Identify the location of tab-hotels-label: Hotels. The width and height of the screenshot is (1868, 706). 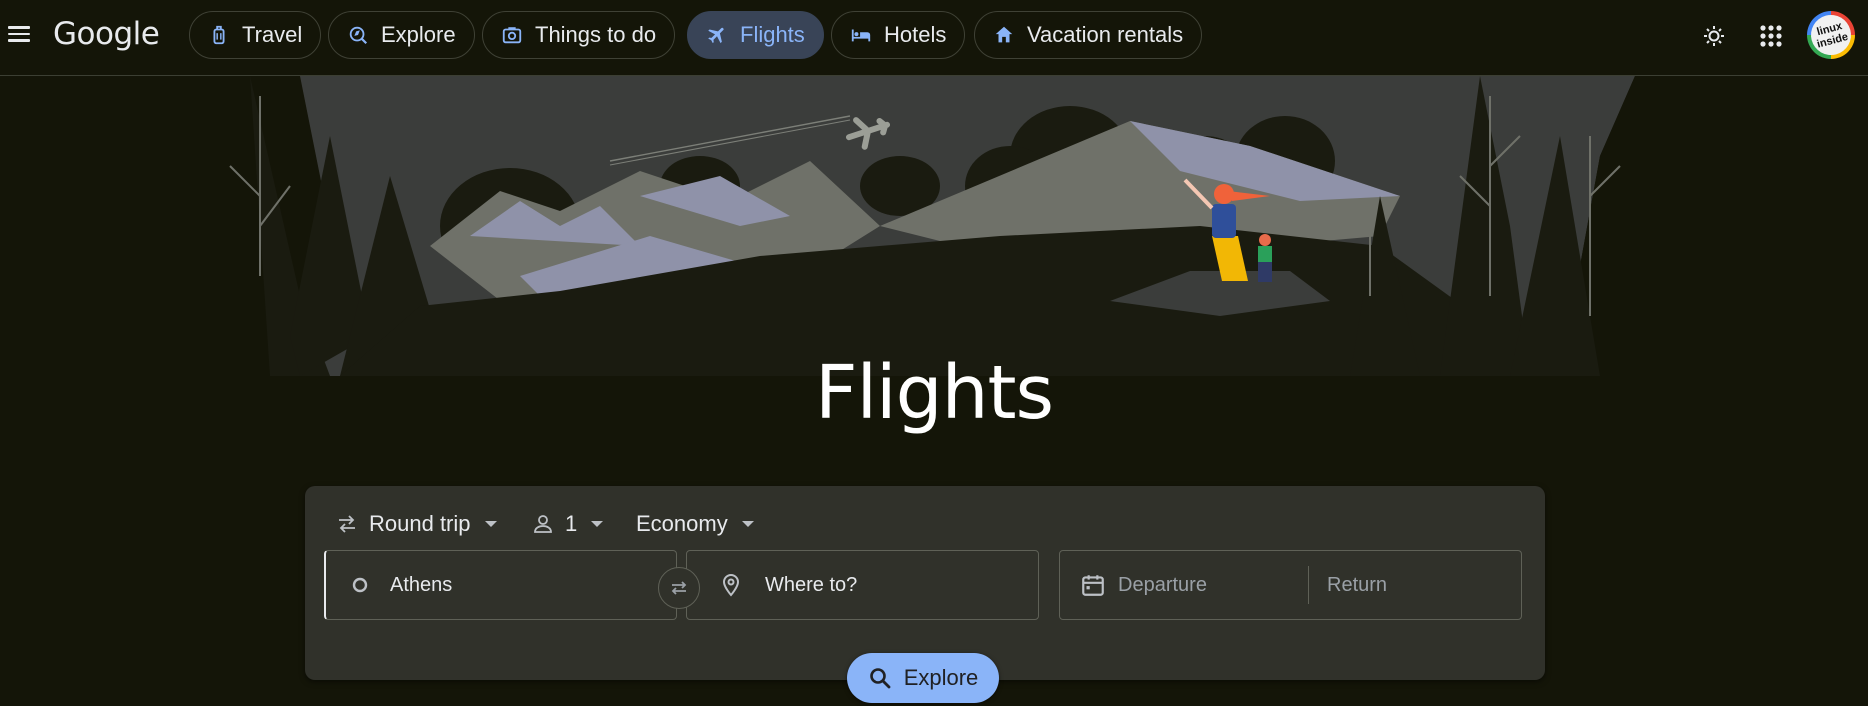
(915, 34).